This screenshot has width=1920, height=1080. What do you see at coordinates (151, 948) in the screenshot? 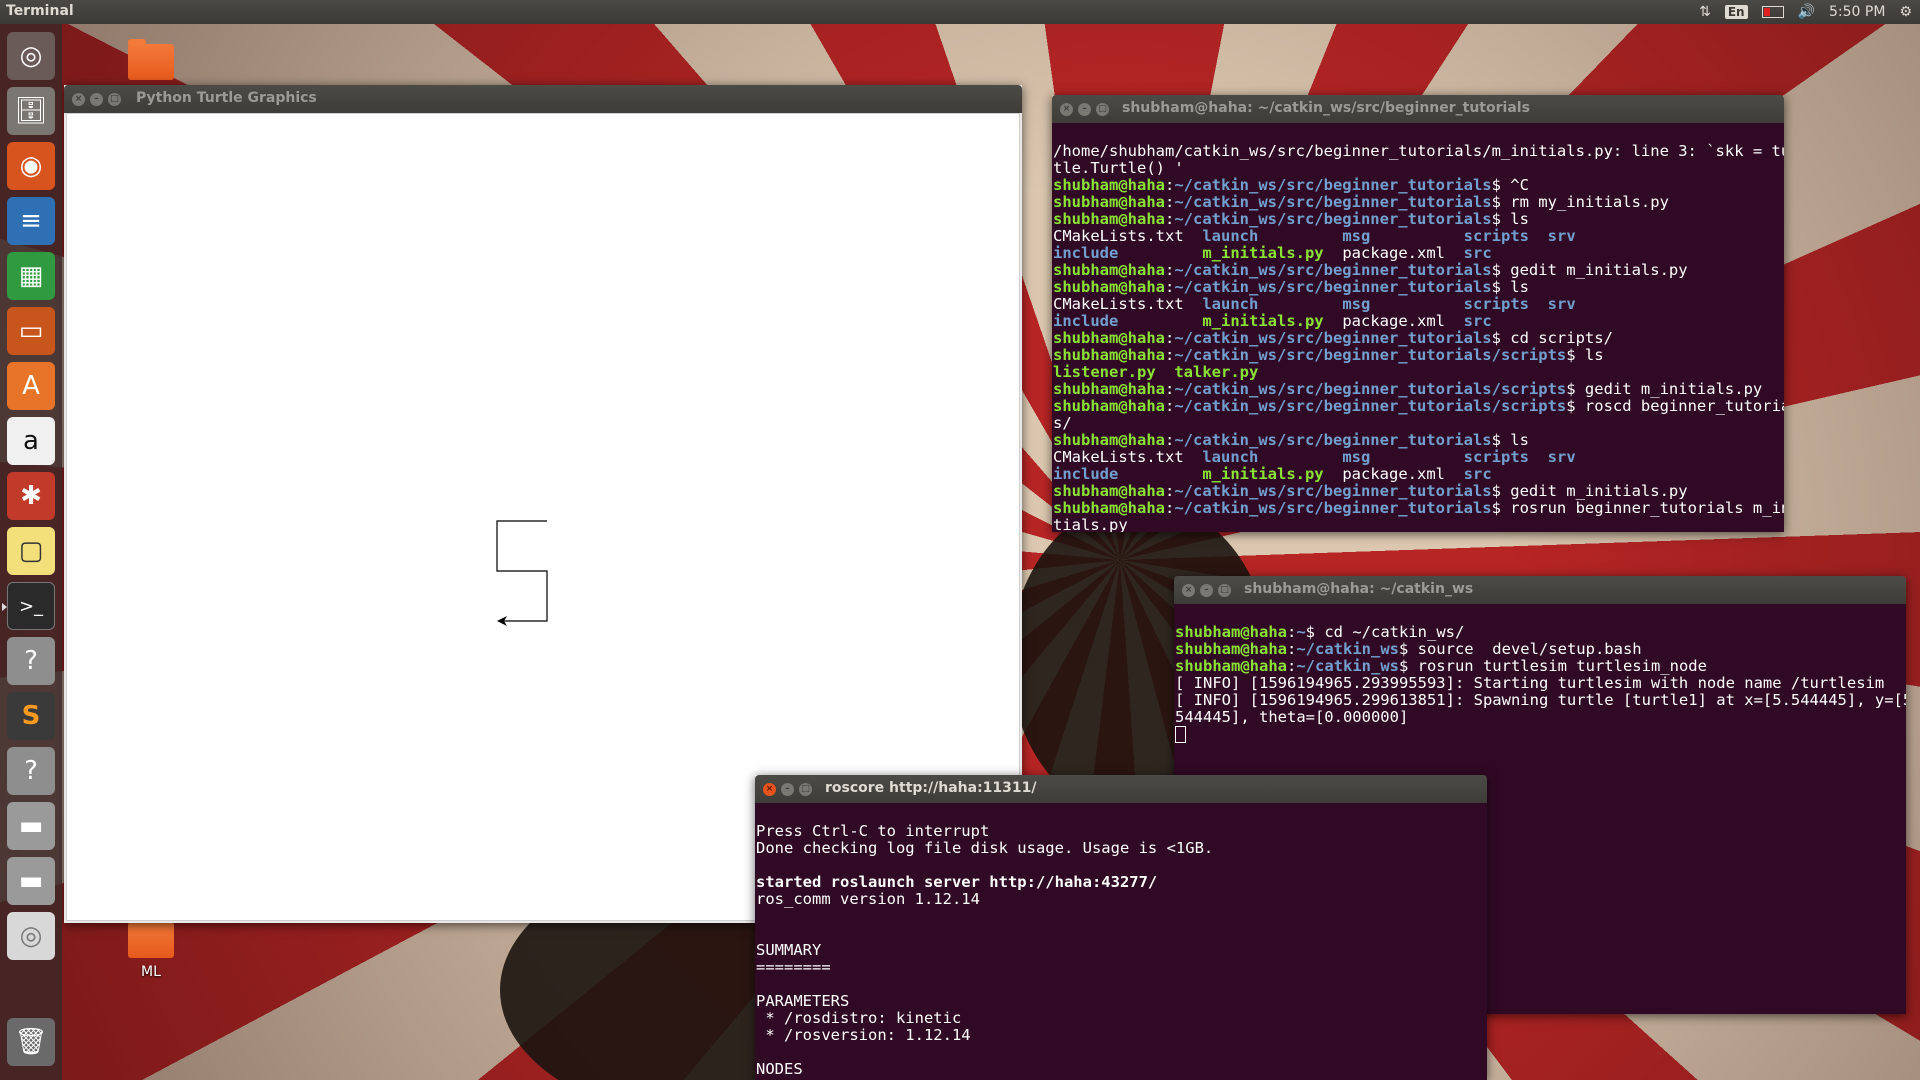
I see `desktop-folder-ml: ML` at bounding box center [151, 948].